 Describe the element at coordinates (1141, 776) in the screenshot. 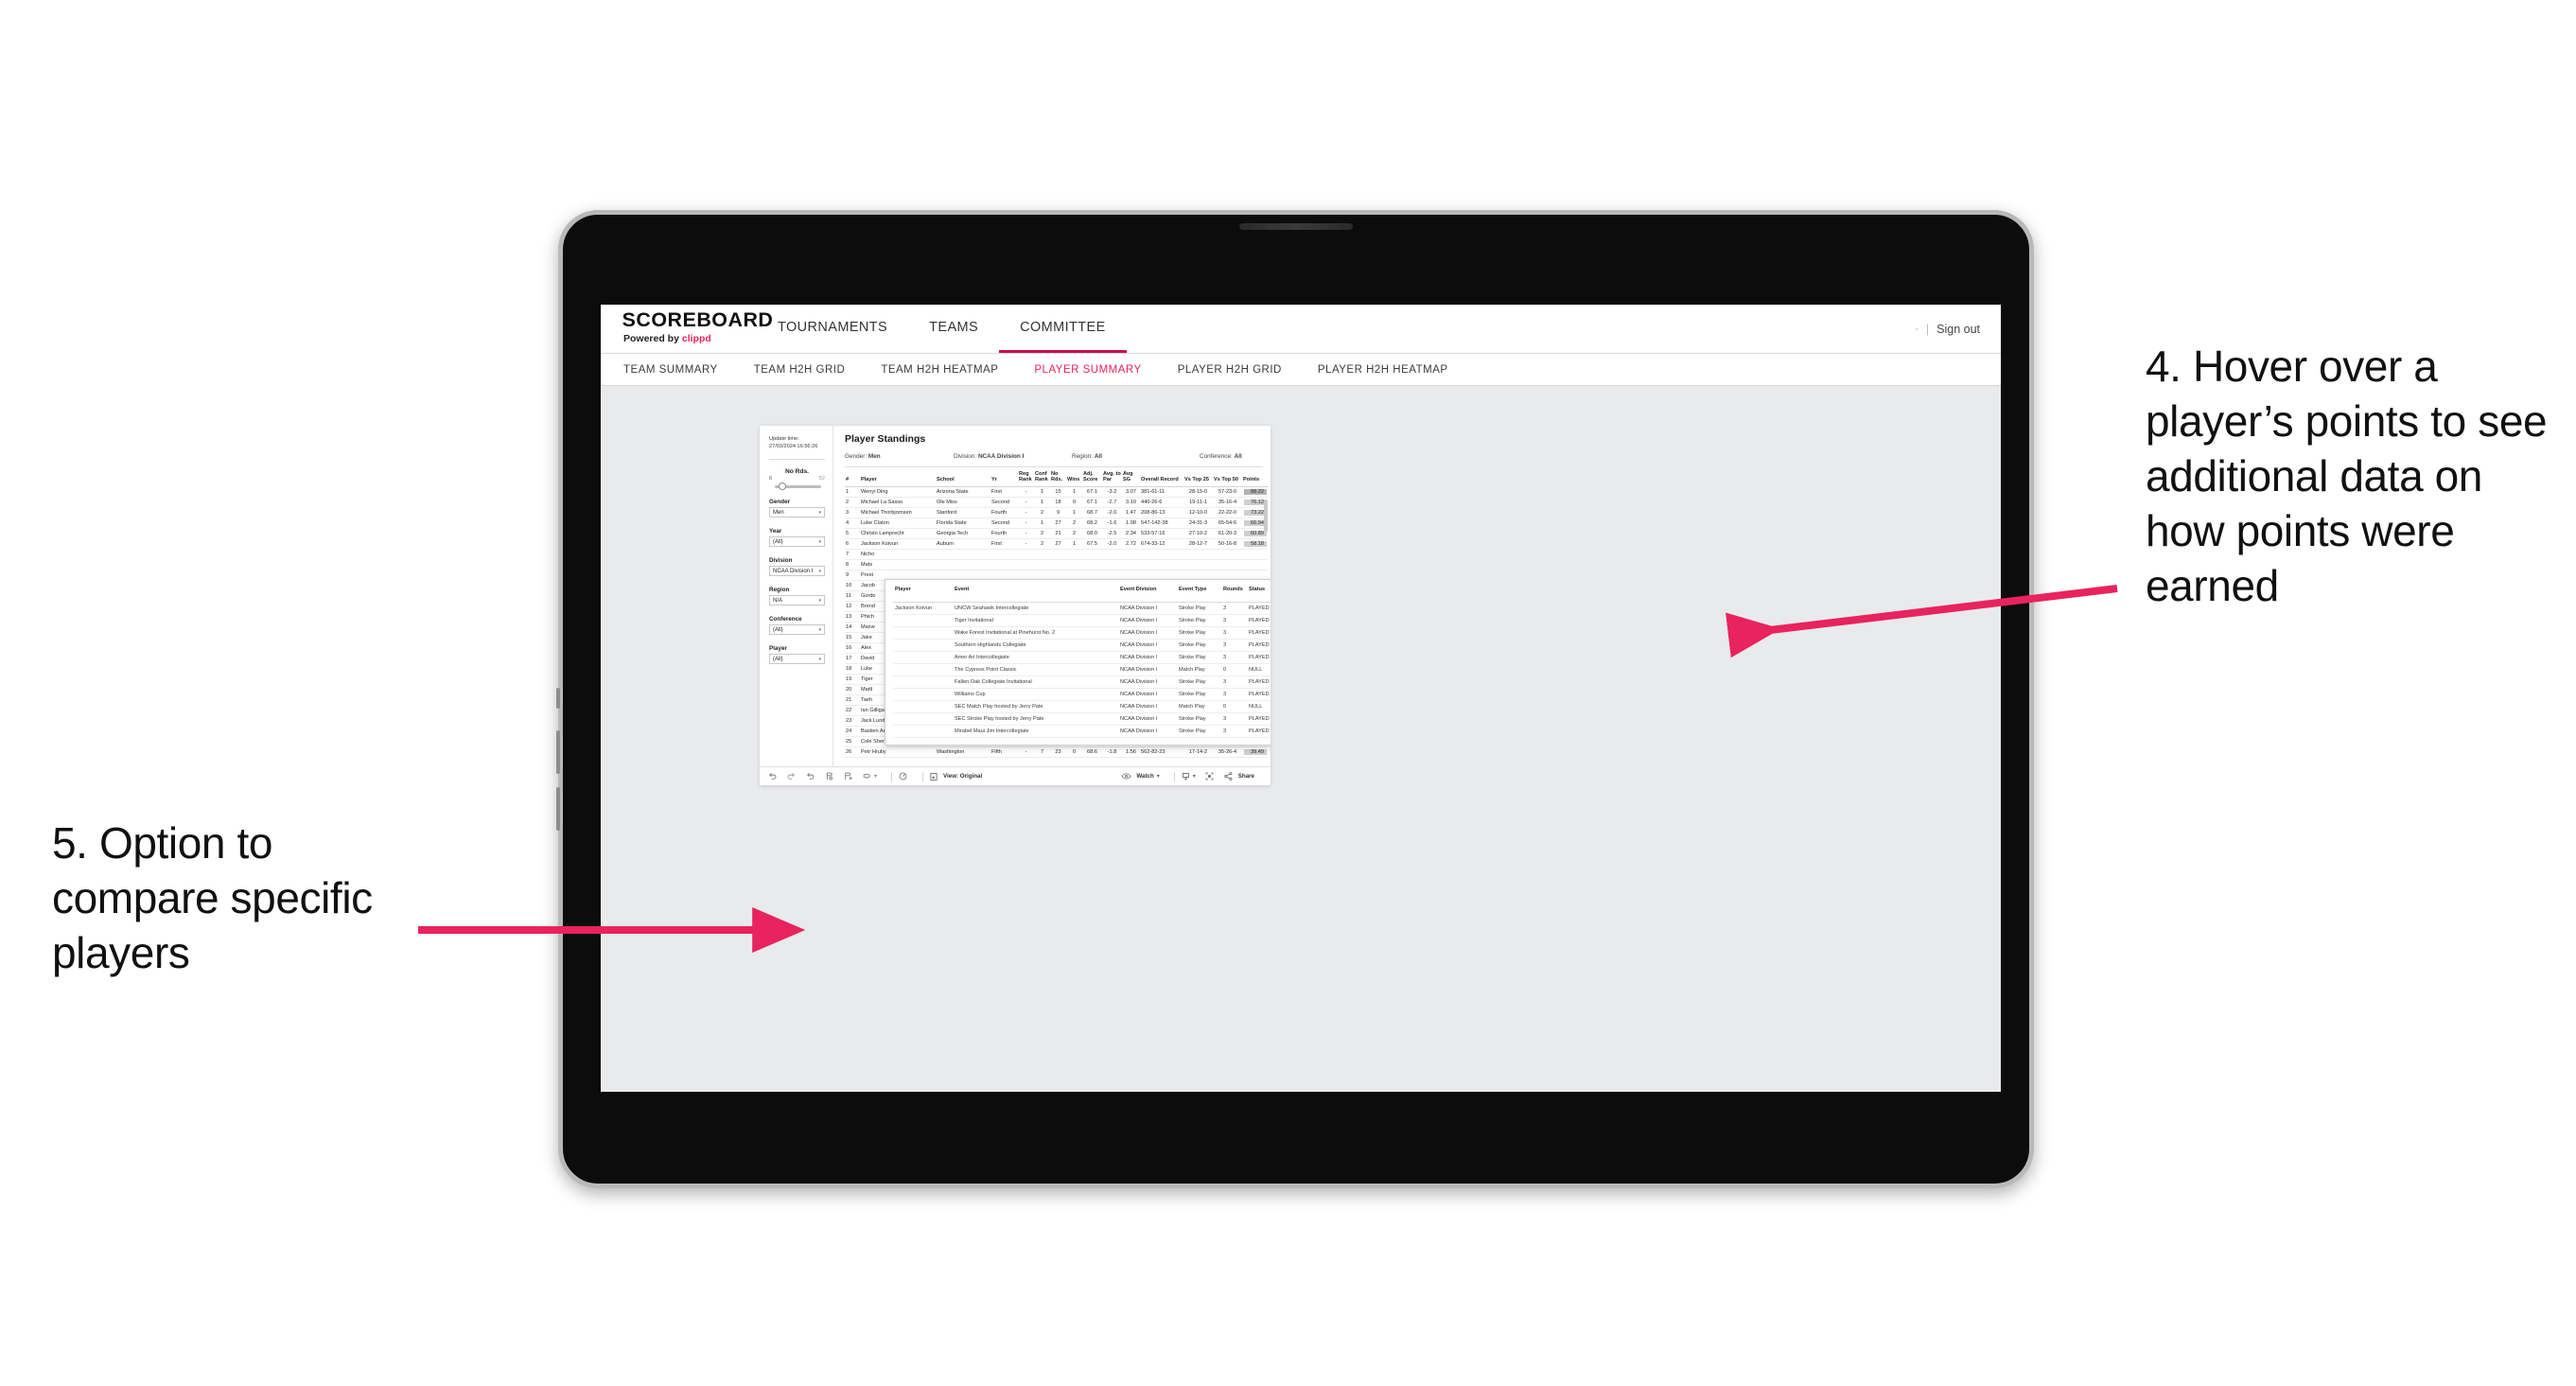

I see `watch-button: Watch ▾` at that location.